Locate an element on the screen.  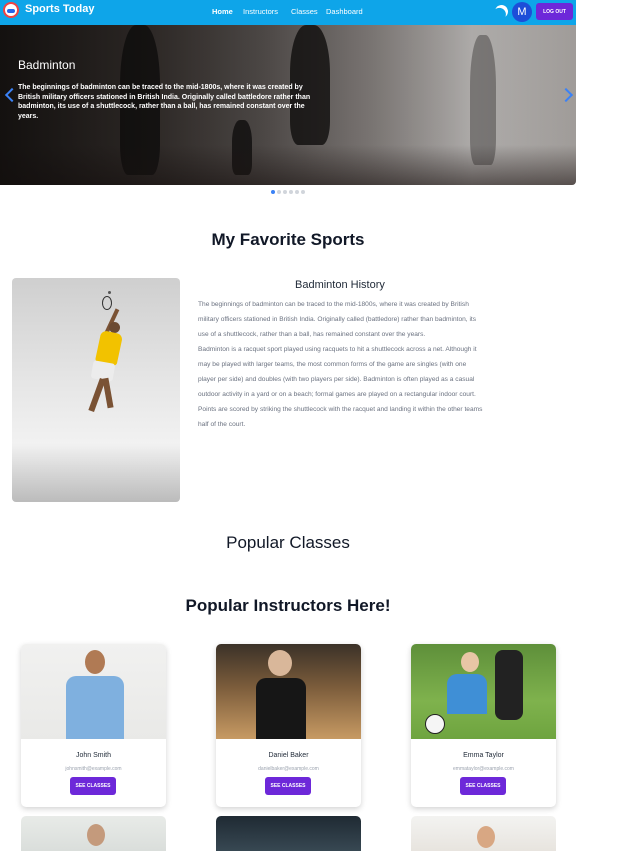
instructor-email: danielbaker@example.com is located at coordinates (288, 769).